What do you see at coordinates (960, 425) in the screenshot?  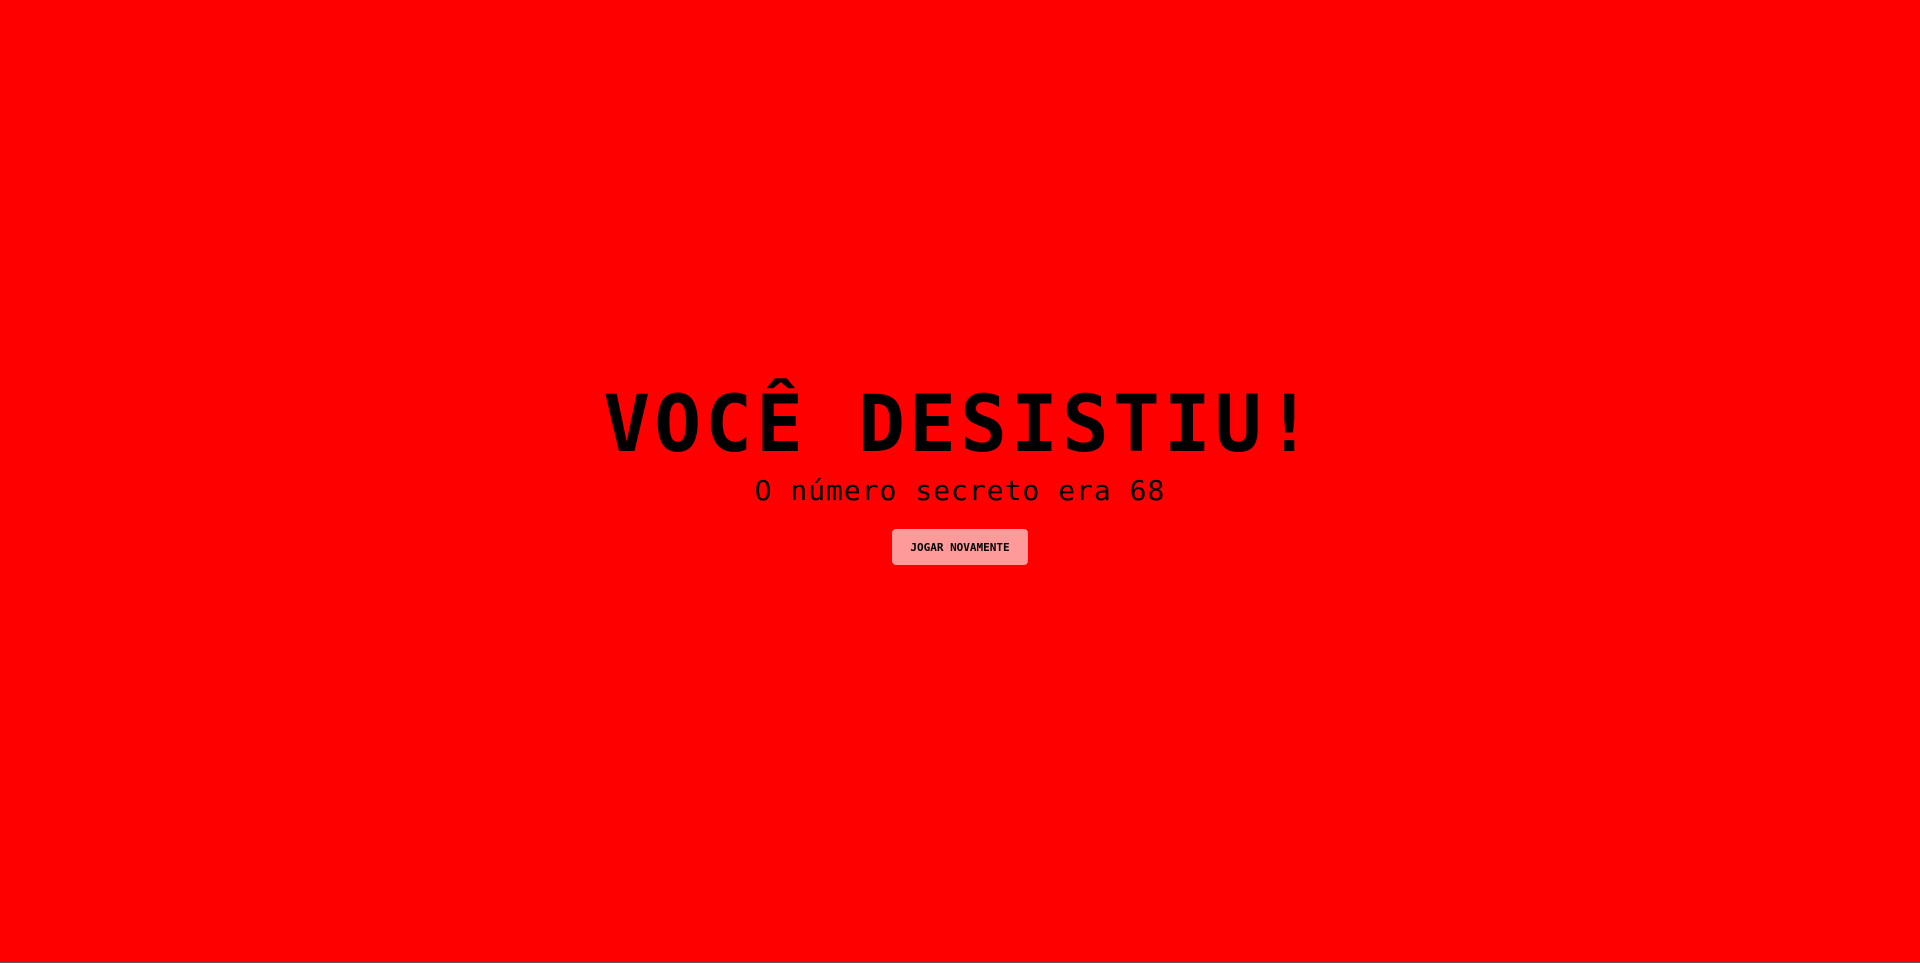 I see `result-title: VOCÊ DESISTIU!` at bounding box center [960, 425].